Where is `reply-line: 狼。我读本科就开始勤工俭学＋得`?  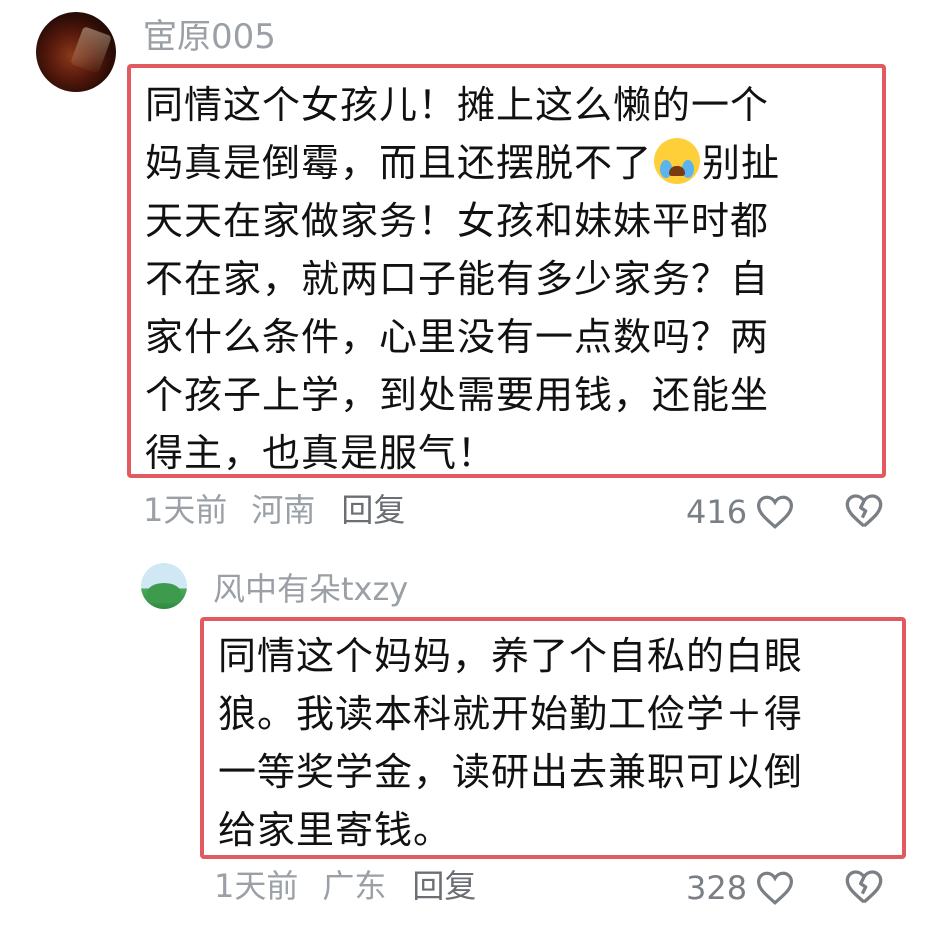 reply-line: 狼。我读本科就开始勤工俭学＋得 is located at coordinates (511, 714).